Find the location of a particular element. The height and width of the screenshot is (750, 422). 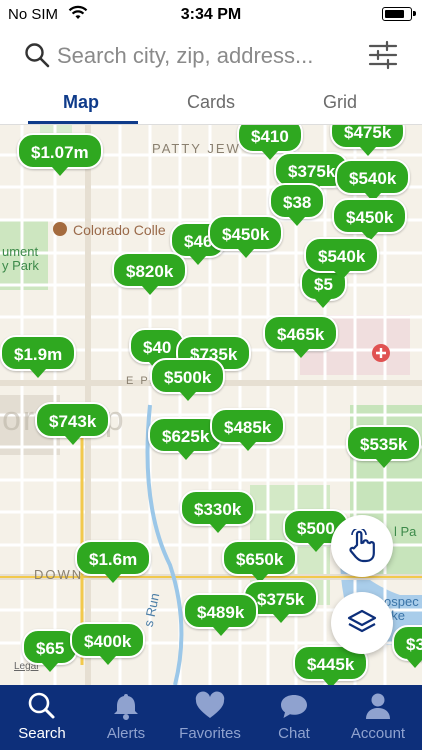

price-pin: $485k is located at coordinates (248, 429).